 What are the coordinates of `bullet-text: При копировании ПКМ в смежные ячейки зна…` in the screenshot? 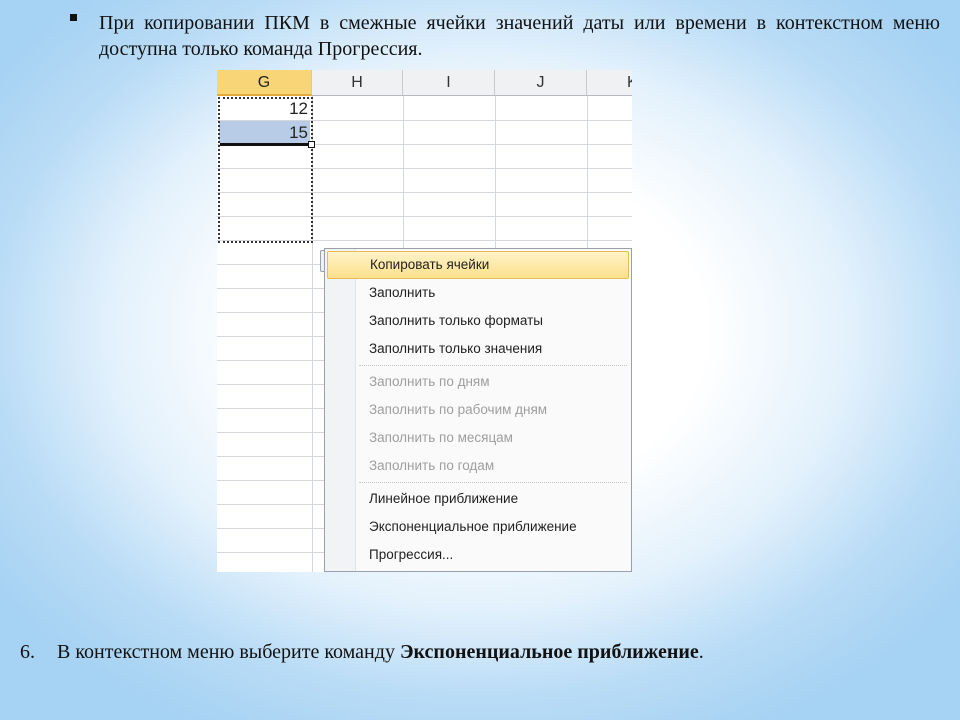 It's located at (519, 36).